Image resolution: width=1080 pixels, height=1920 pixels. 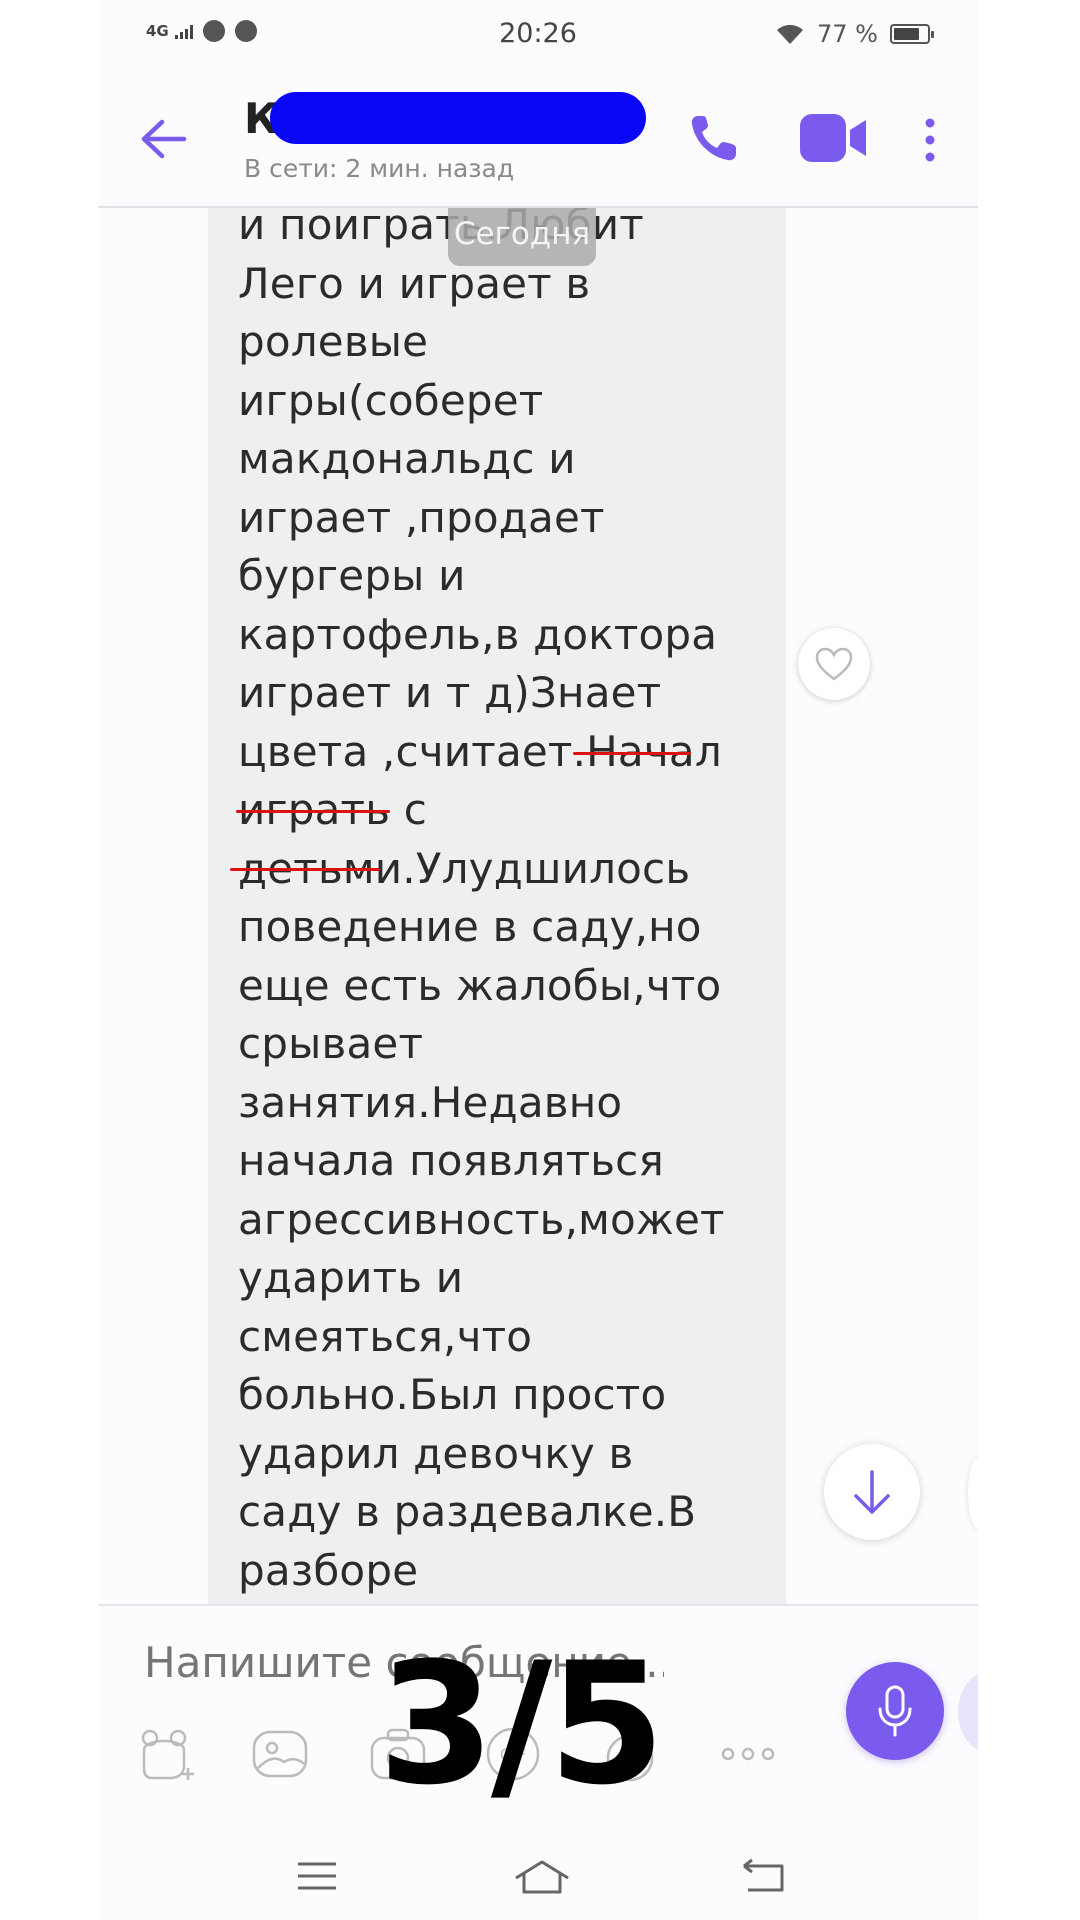 What do you see at coordinates (968, 1712) in the screenshot?
I see `side-panel-edge` at bounding box center [968, 1712].